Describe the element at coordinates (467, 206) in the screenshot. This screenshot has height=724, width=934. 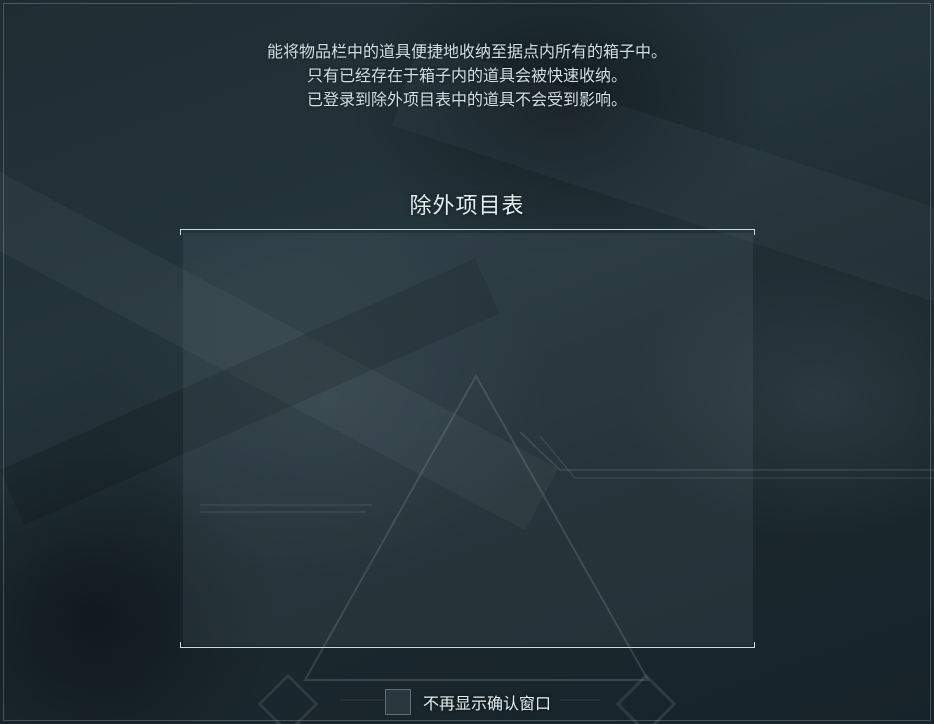
I see `exclusion-list-title: 除外项目表` at that location.